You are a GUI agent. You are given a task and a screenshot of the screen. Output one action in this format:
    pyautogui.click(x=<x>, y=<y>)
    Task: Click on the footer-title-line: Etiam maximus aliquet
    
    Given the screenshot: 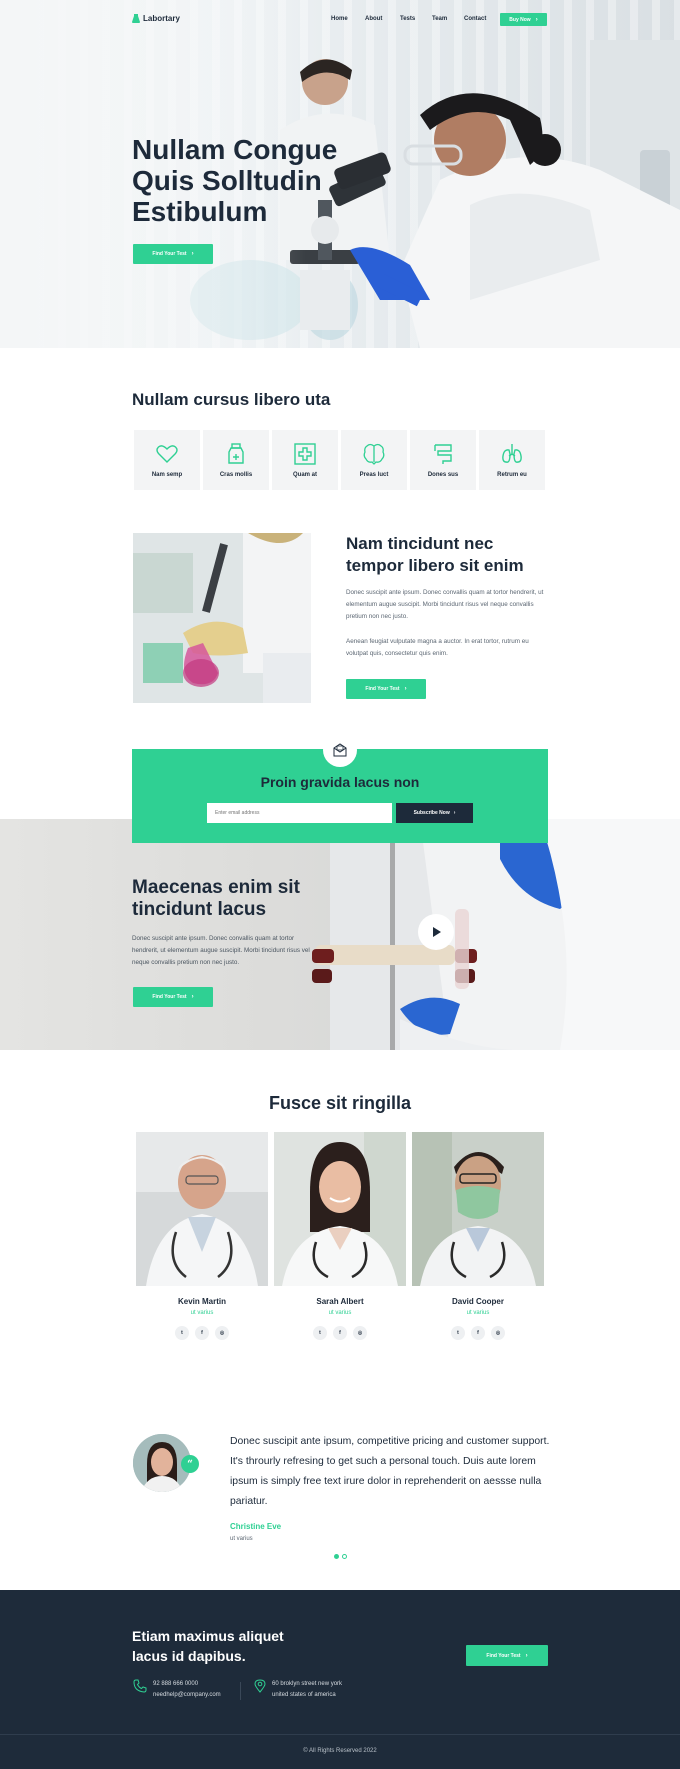 What is the action you would take?
    pyautogui.click(x=208, y=1636)
    